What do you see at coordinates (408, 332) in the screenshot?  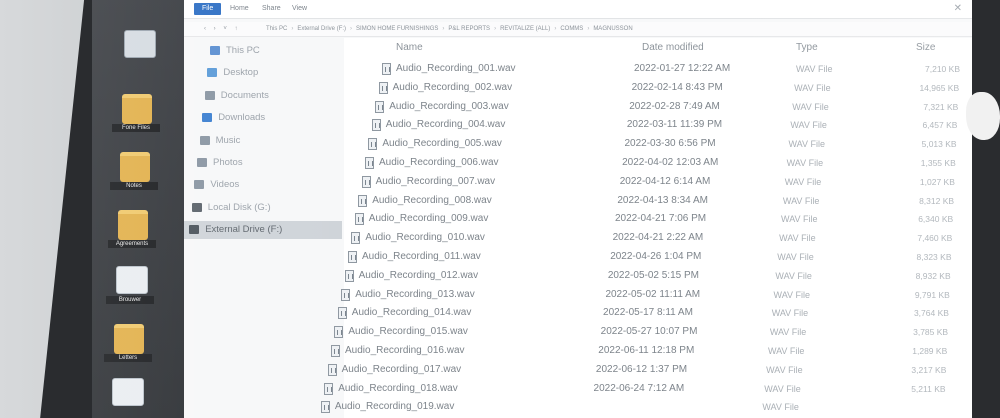 I see `file-name: Audio_Recording_015.wav` at bounding box center [408, 332].